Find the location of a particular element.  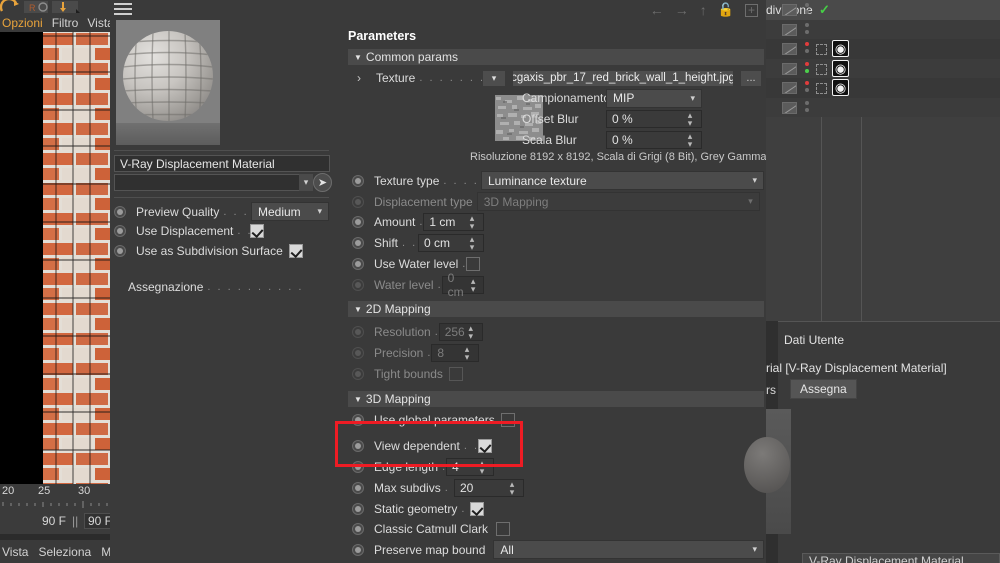

top-toolbar-left: R is located at coordinates (55, 7).